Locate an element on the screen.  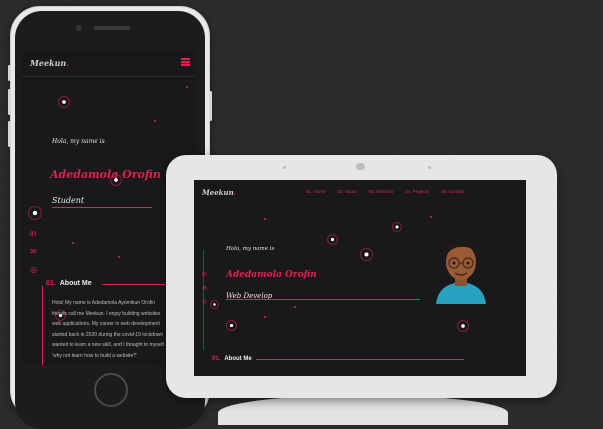
nav-item-about: 02. About is located at coordinates (347, 191).